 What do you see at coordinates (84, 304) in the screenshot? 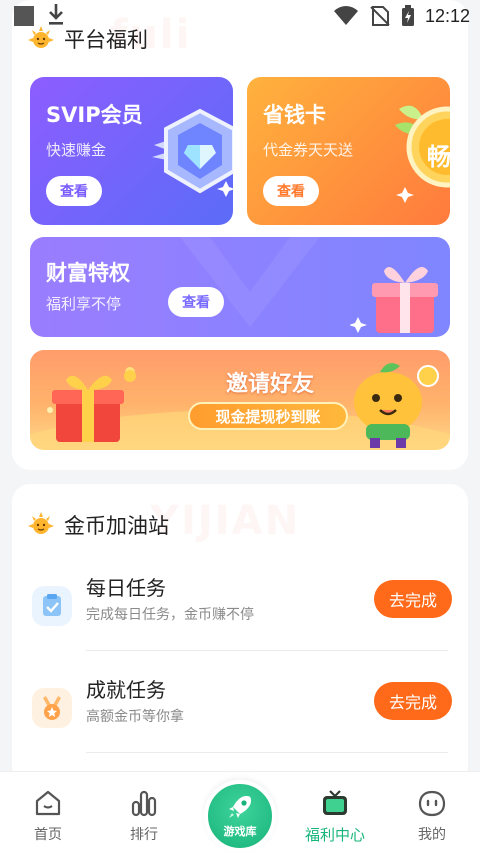
I see `wealth-subtitle: 福利享不停` at bounding box center [84, 304].